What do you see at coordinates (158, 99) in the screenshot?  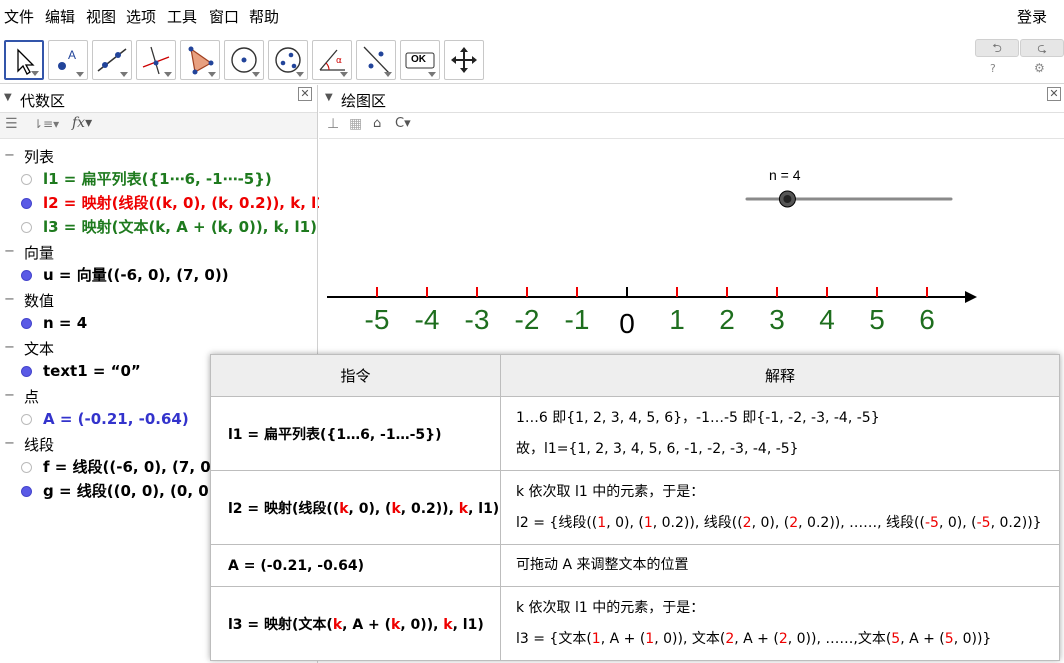 I see `algebra-header: ▼ 代数区 ✕` at bounding box center [158, 99].